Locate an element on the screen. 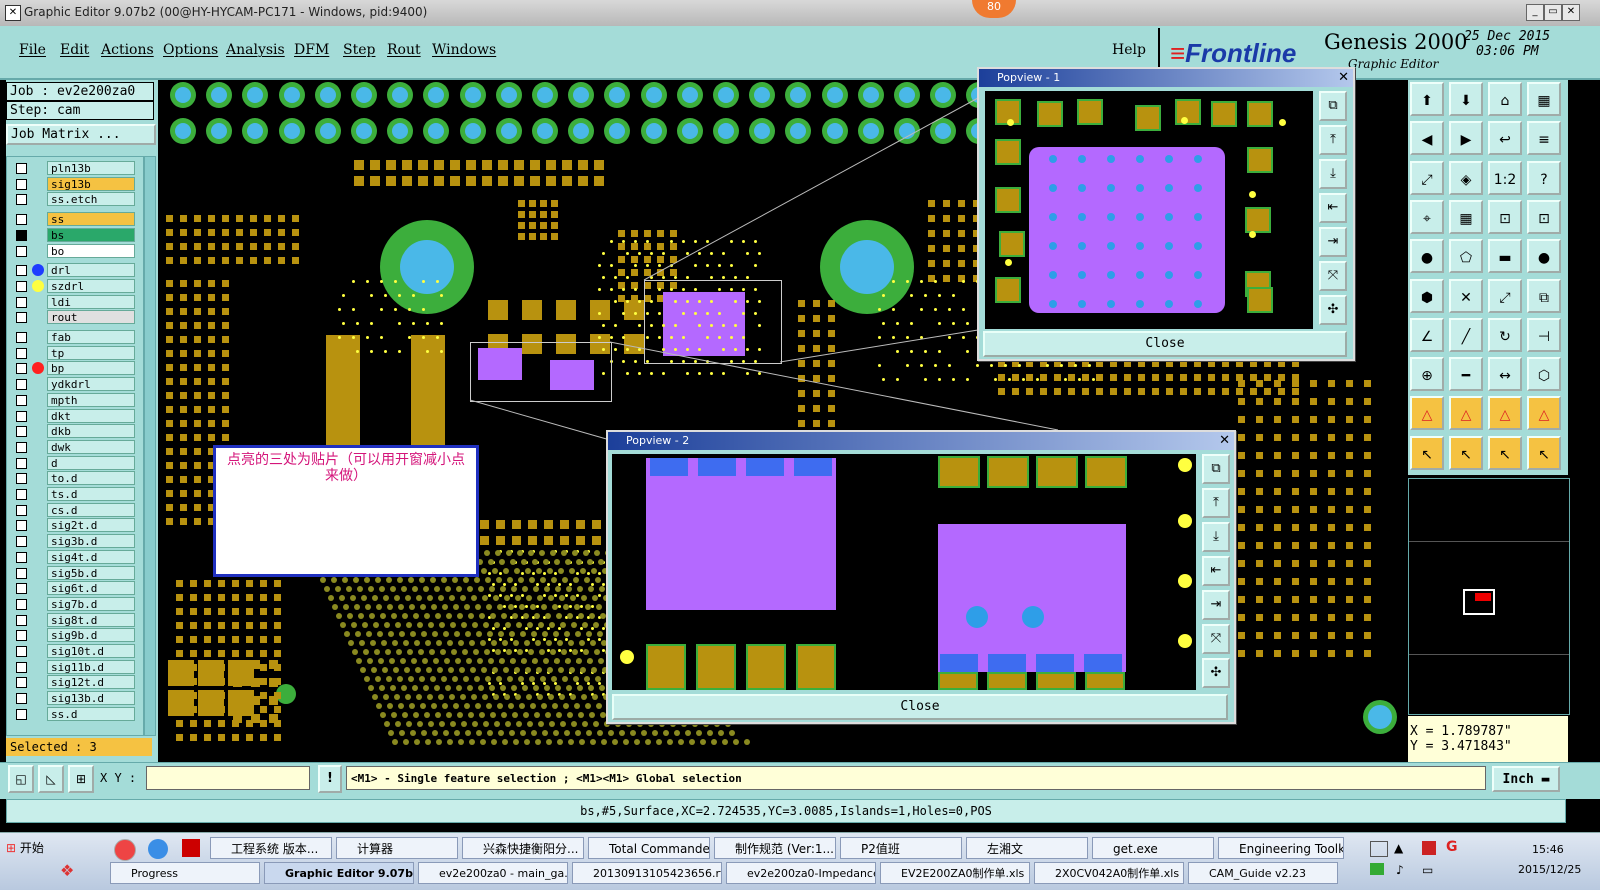  clock-date: 2015/12/25 is located at coordinates (1549, 869).